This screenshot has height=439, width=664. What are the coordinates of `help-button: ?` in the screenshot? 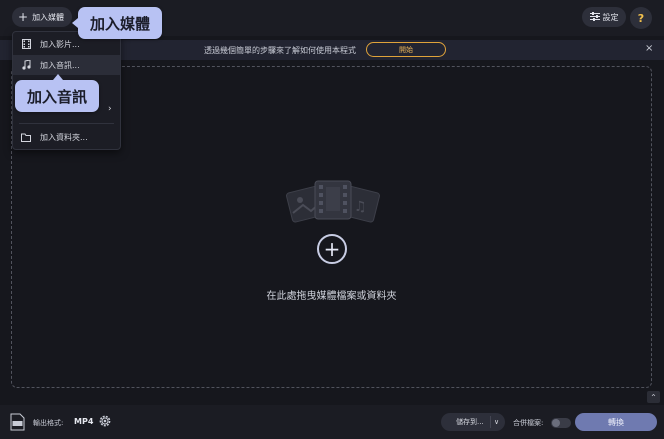 It's located at (641, 18).